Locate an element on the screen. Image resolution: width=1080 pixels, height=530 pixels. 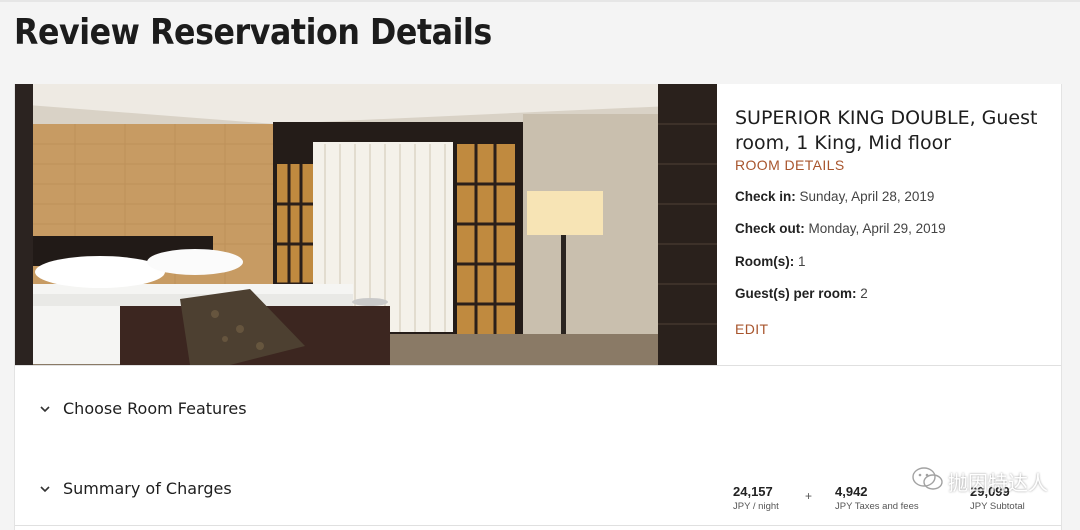
guests-value: 2 is located at coordinates (864, 293).